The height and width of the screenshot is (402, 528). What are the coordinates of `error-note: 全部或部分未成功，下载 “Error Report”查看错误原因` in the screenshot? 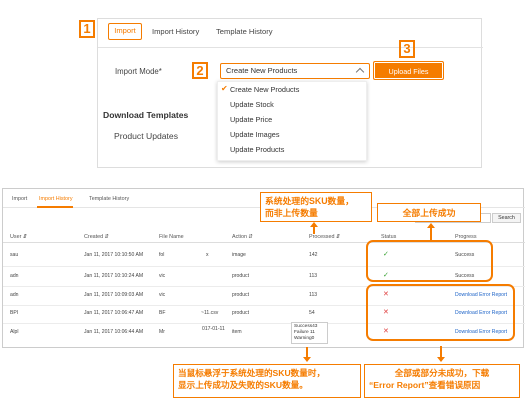 It's located at (442, 381).